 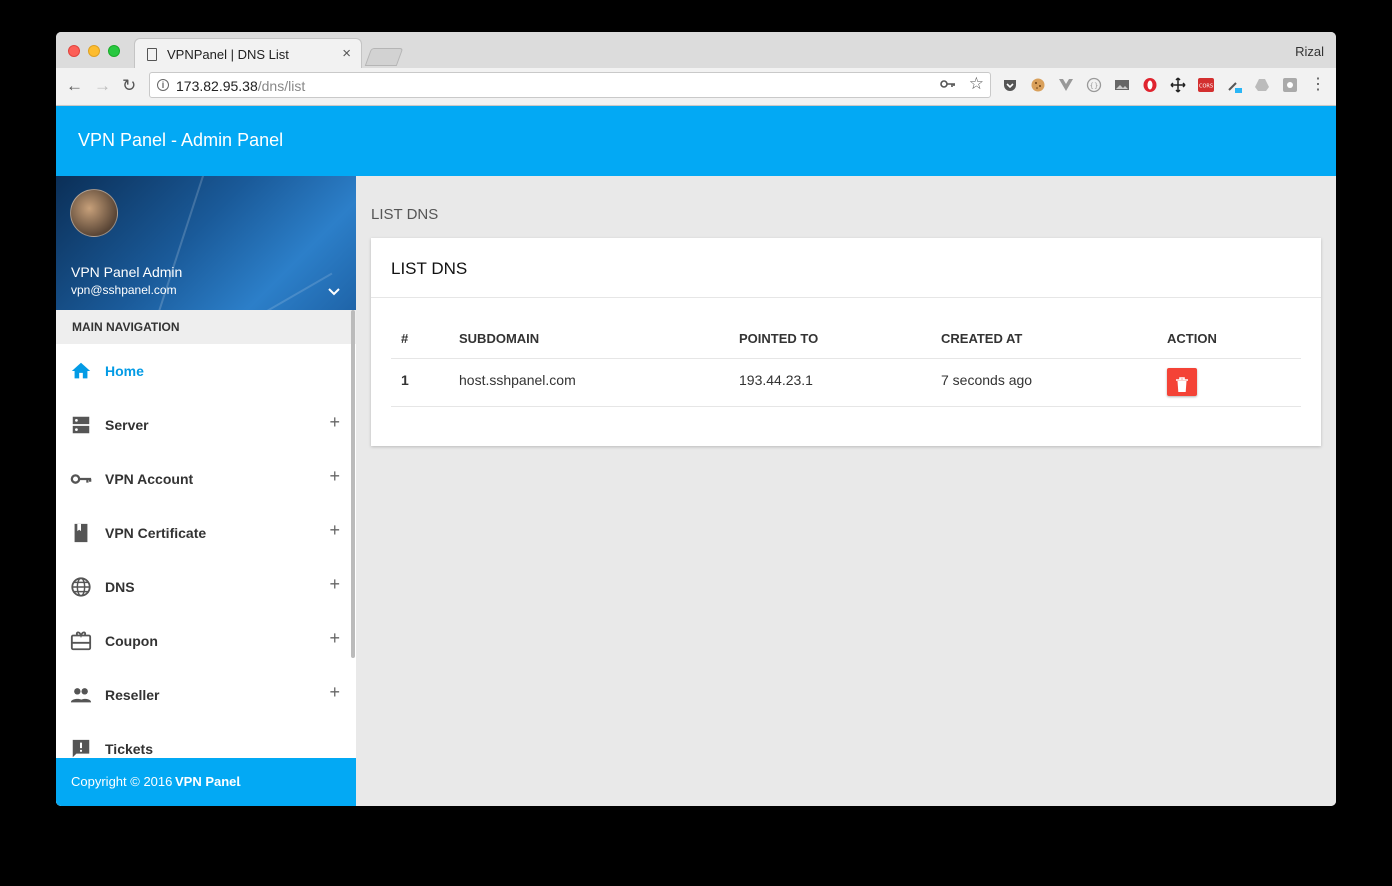 What do you see at coordinates (206, 695) in the screenshot?
I see `sidebar-item-reseller: Reseller +` at bounding box center [206, 695].